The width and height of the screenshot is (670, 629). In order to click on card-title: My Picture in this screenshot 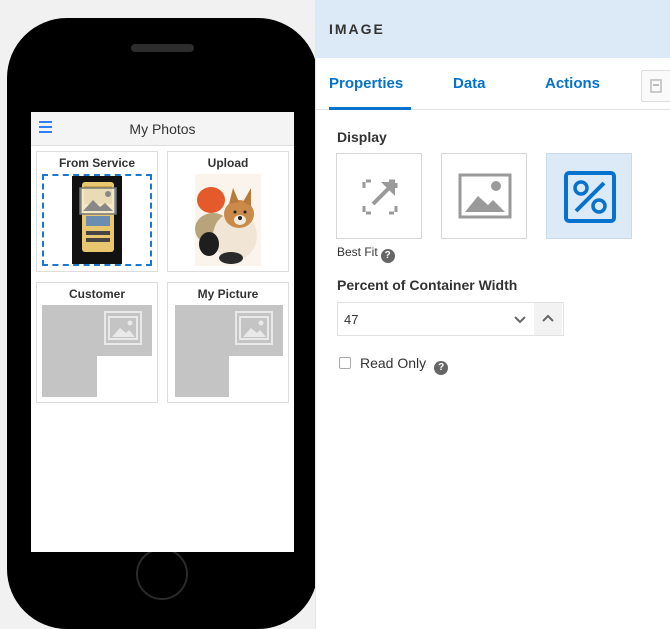, I will do `click(228, 294)`.